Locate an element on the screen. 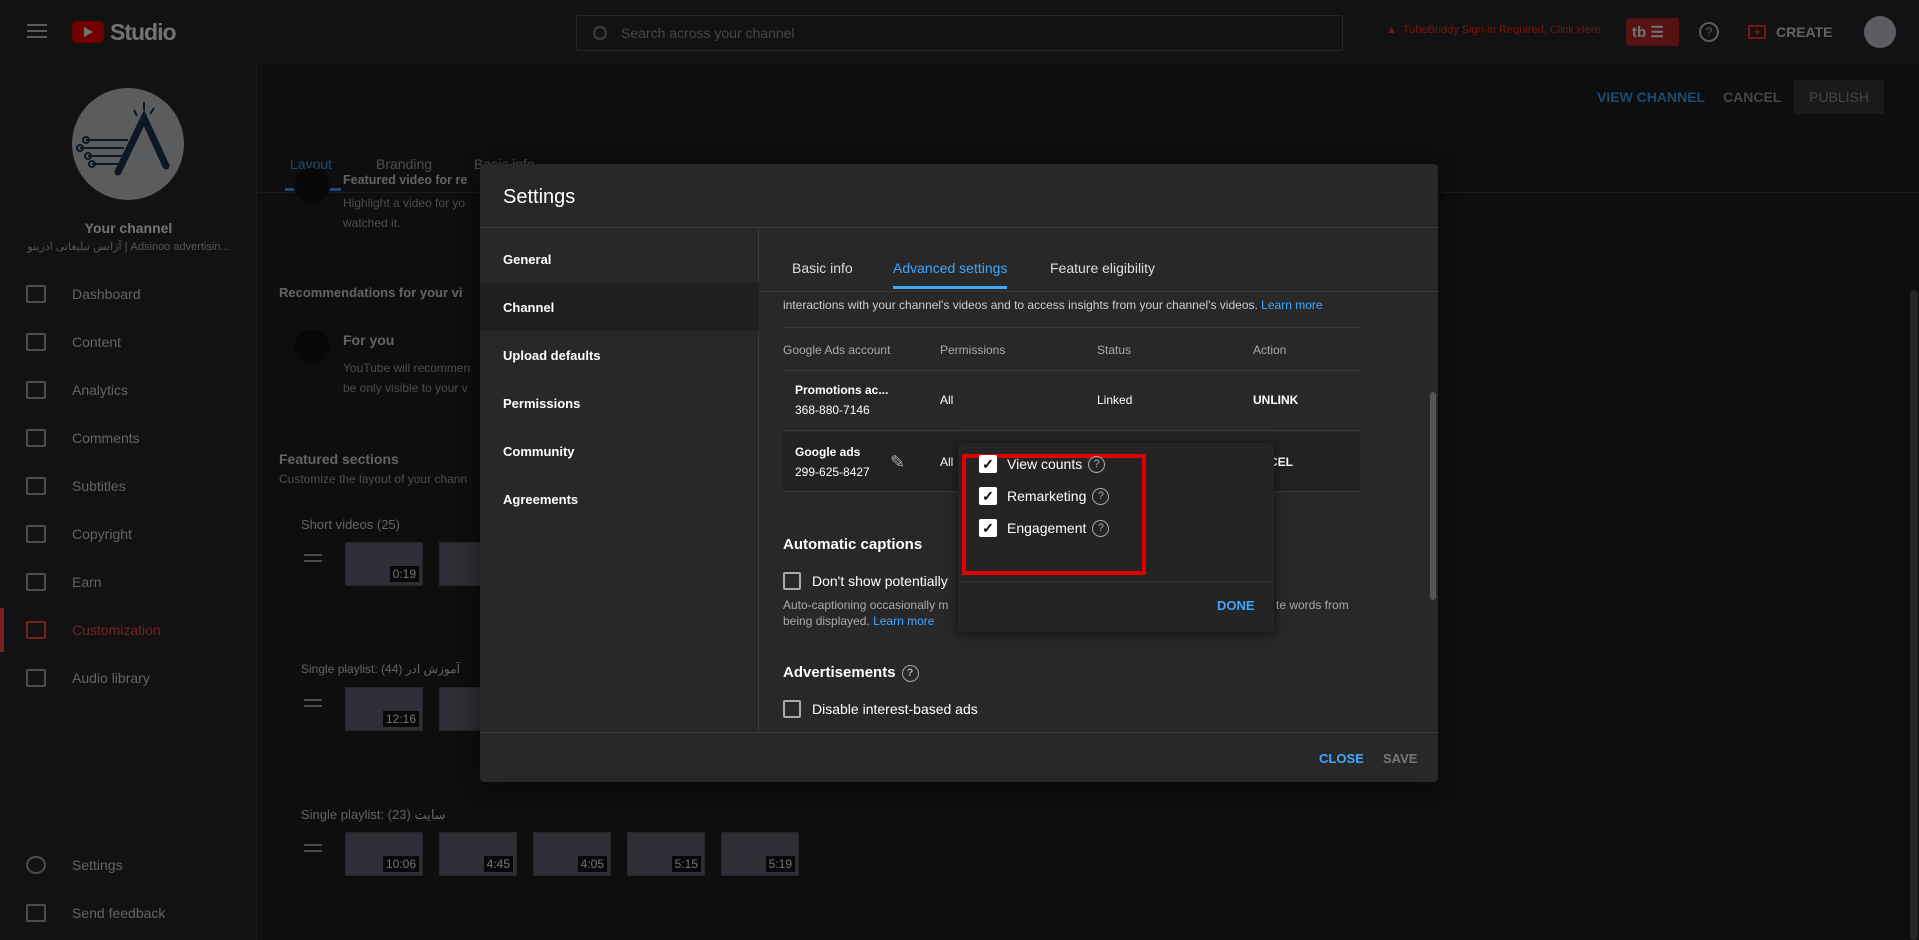 The height and width of the screenshot is (940, 1919). done-button: DONE is located at coordinates (1236, 605).